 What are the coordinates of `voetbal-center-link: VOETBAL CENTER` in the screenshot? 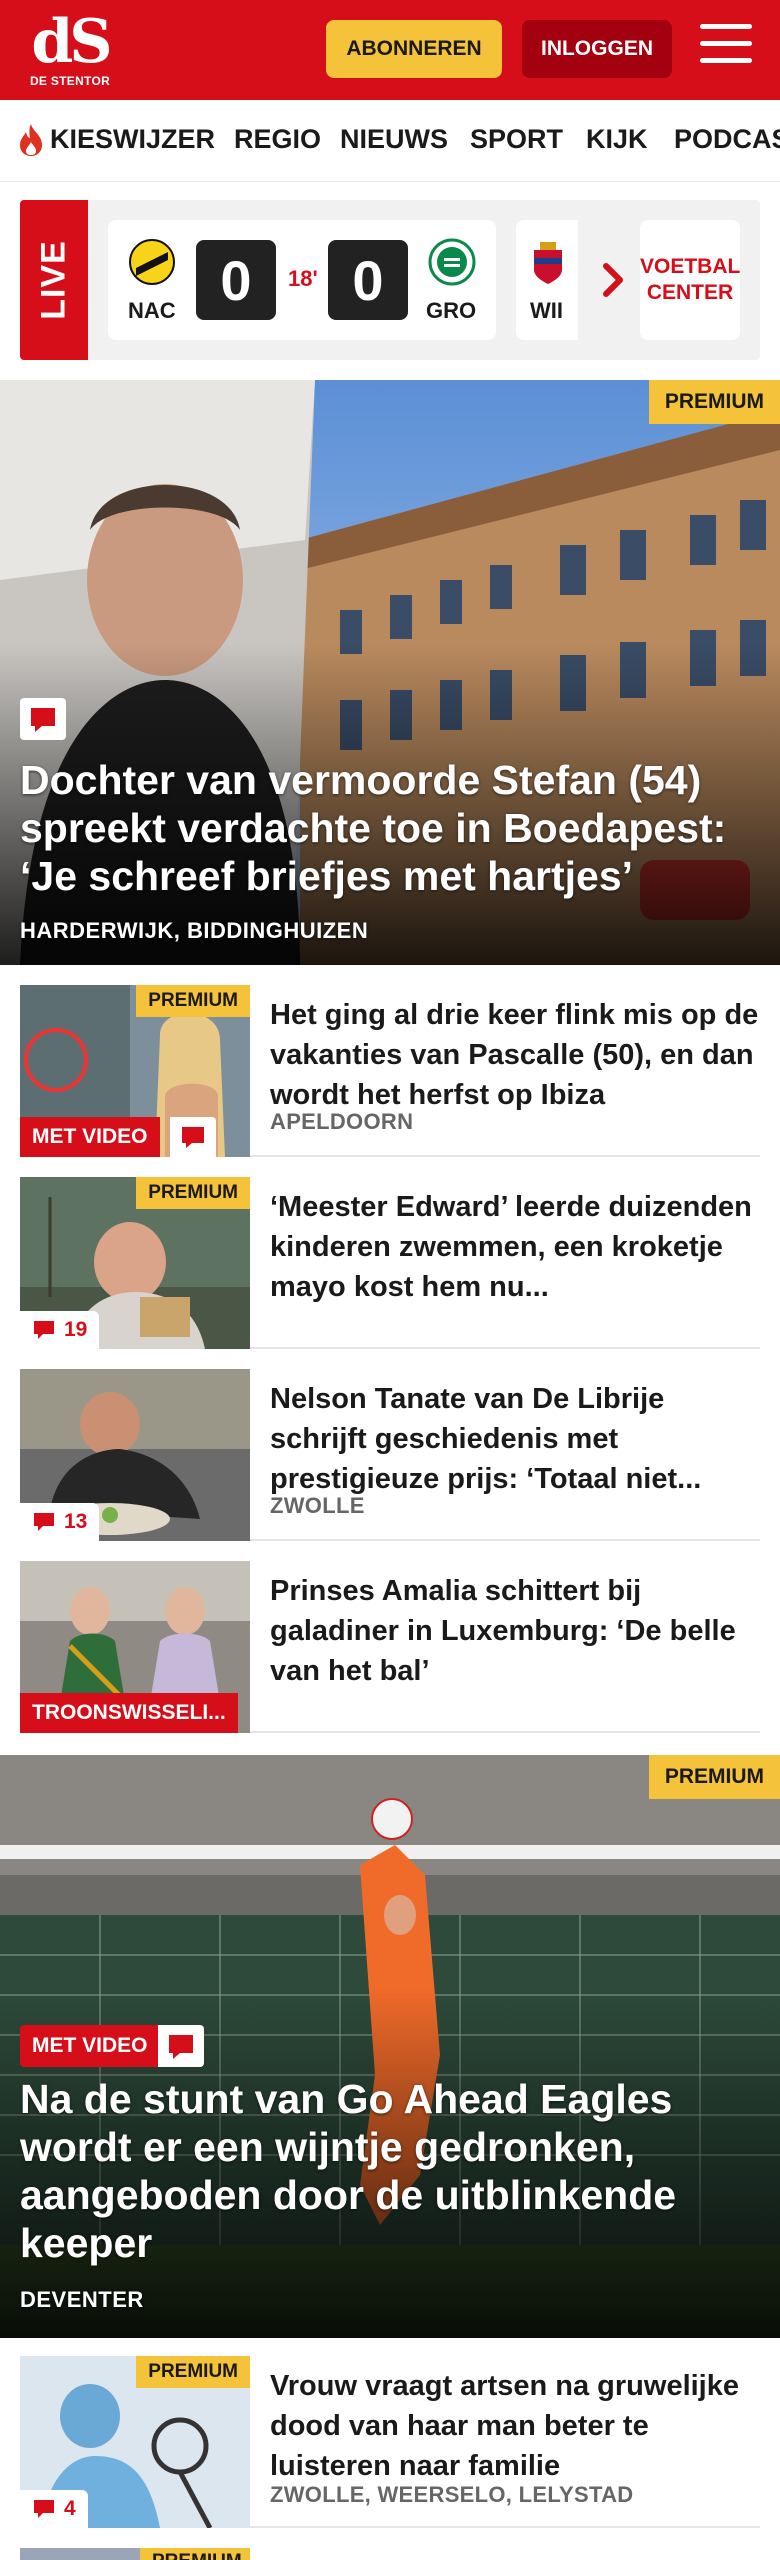 It's located at (690, 280).